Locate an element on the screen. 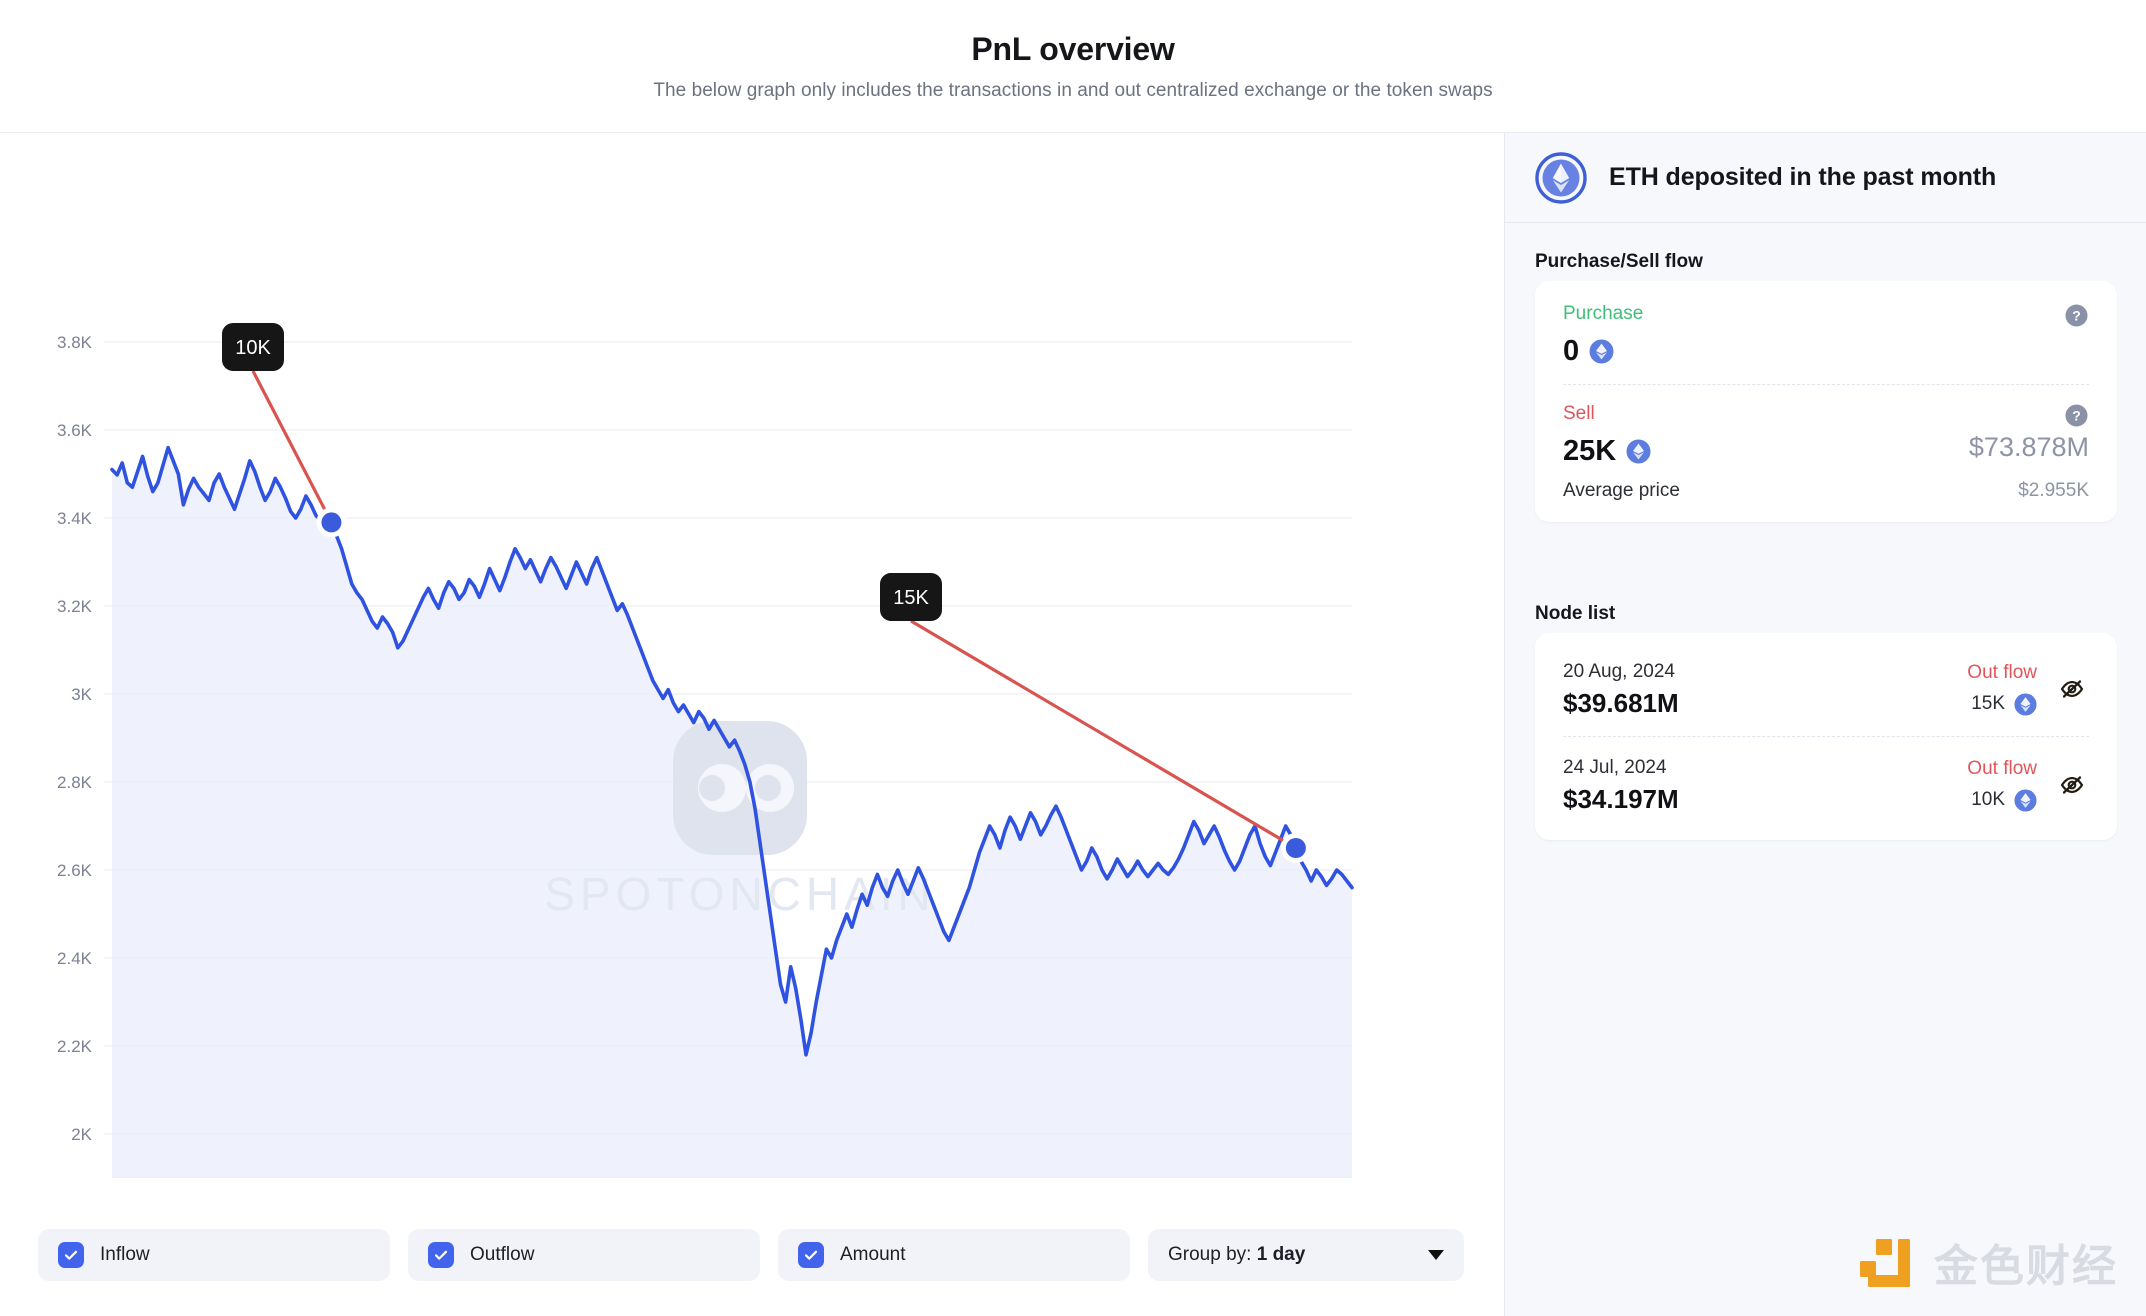 The height and width of the screenshot is (1316, 2146). group-by-label: Group by: 1 day is located at coordinates (1237, 1254).